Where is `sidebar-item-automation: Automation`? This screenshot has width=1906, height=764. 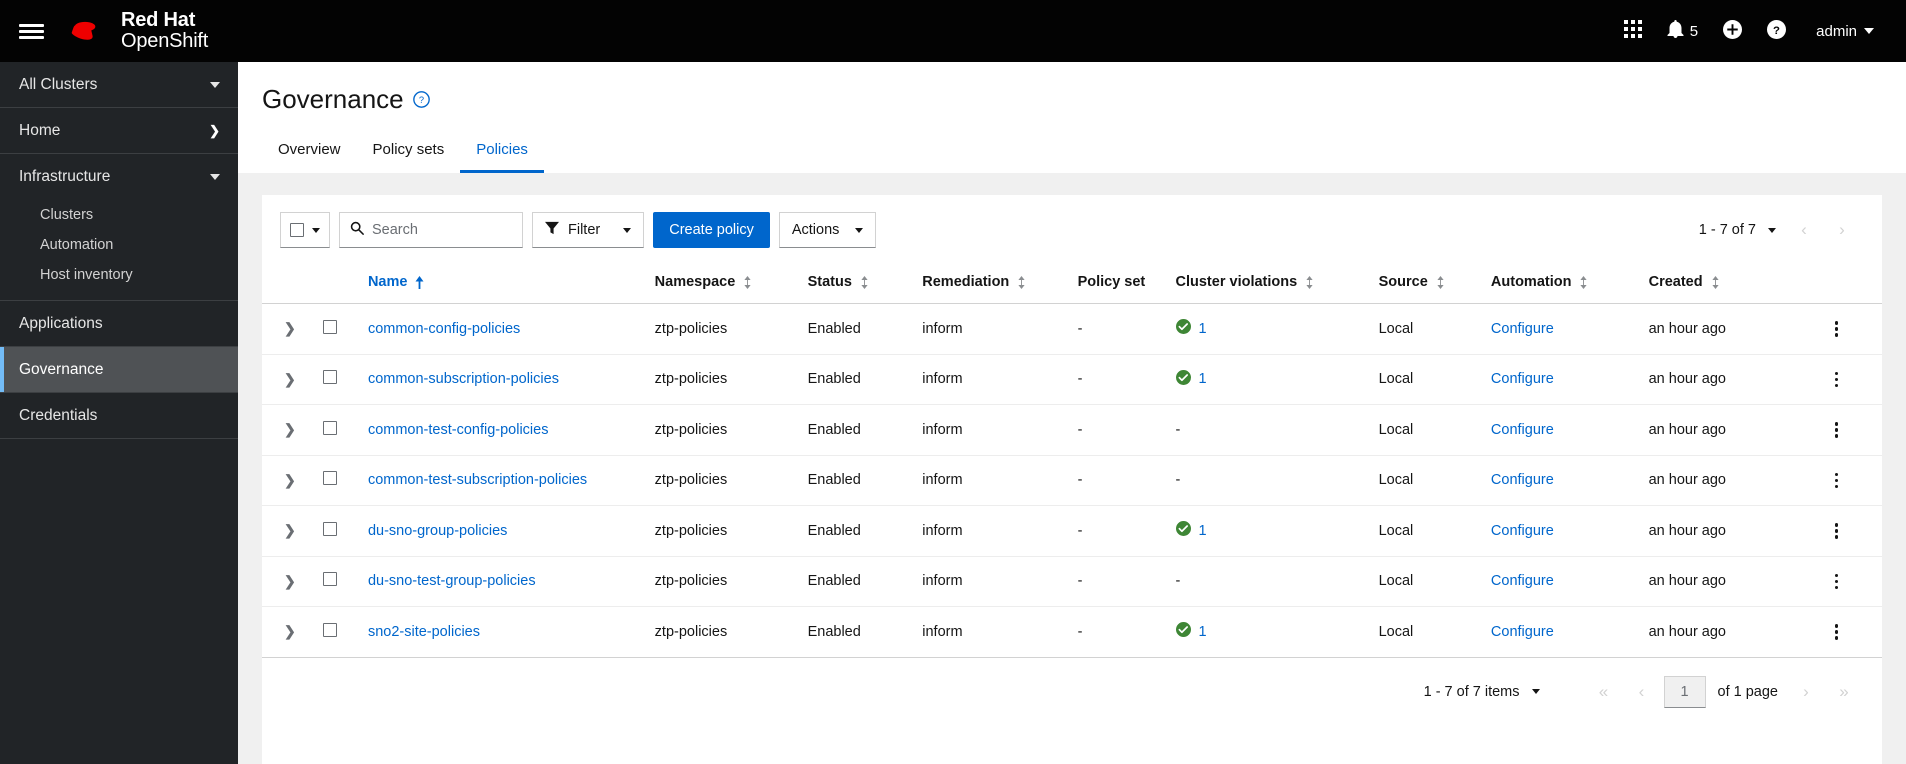 sidebar-item-automation: Automation is located at coordinates (119, 245).